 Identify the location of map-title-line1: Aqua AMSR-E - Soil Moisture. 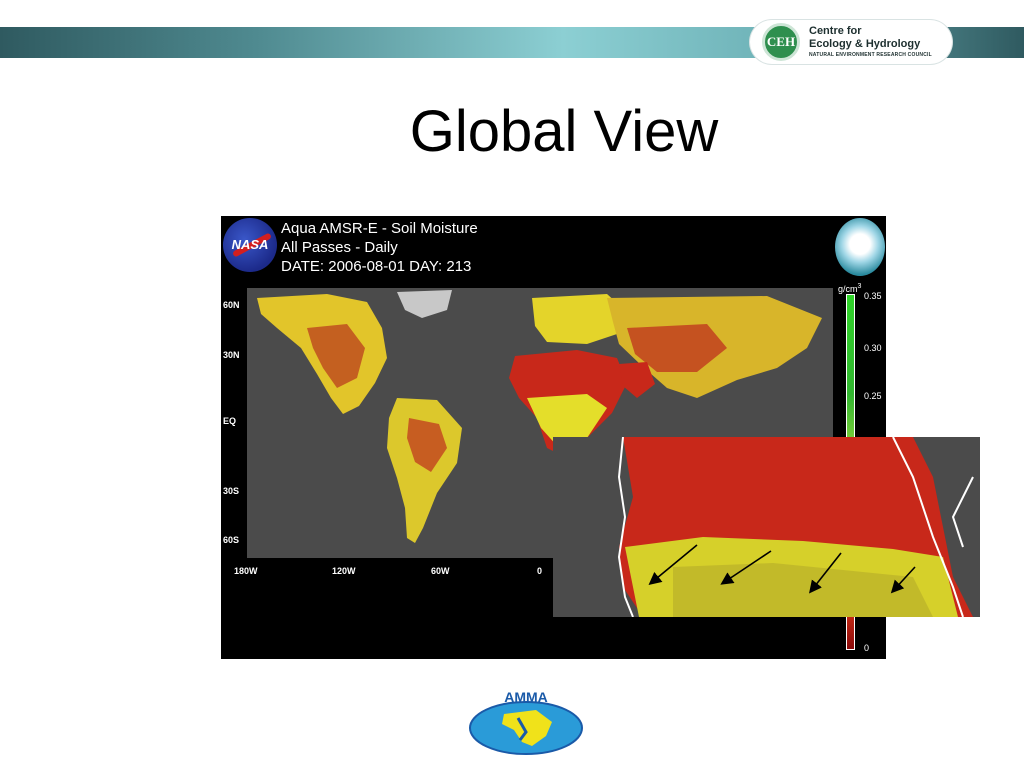
(379, 228).